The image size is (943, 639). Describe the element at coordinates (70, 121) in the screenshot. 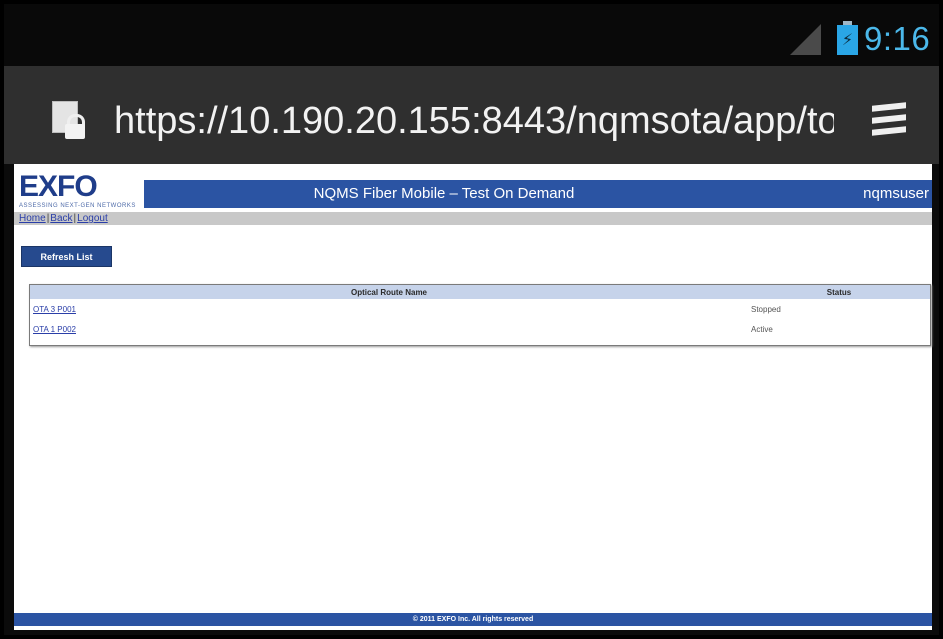

I see `secure-site-lock-icon` at that location.